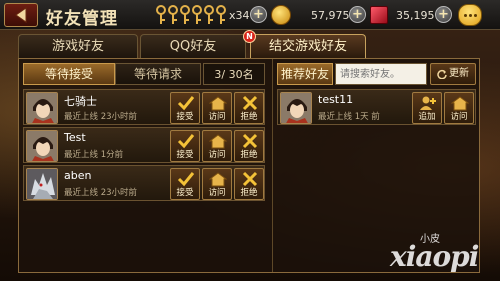  What do you see at coordinates (434, 256) in the screenshot?
I see `watermark-logo: xiaopi` at bounding box center [434, 256].